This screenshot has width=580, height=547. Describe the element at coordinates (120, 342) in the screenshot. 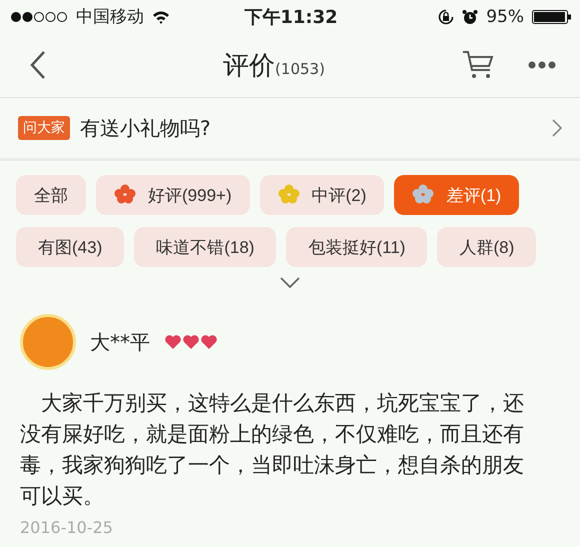

I see `user-name: 大**平` at that location.